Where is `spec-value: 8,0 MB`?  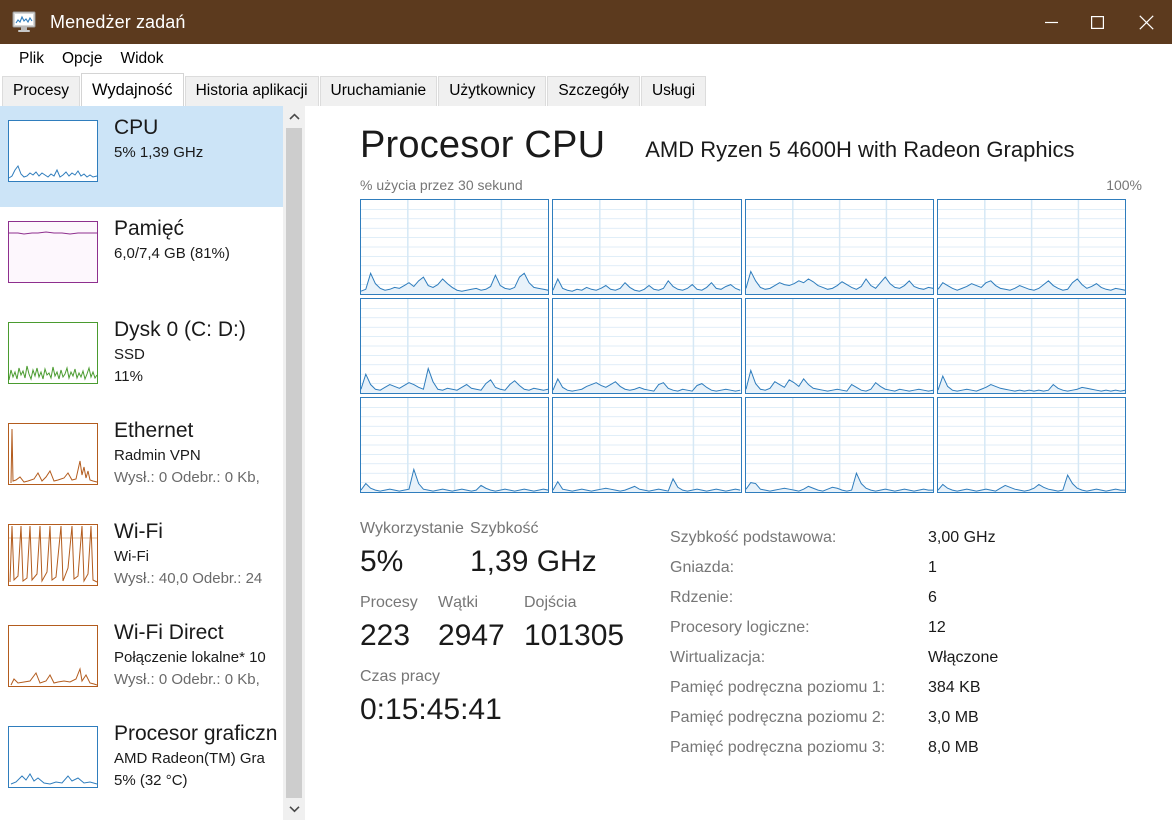 spec-value: 8,0 MB is located at coordinates (953, 747).